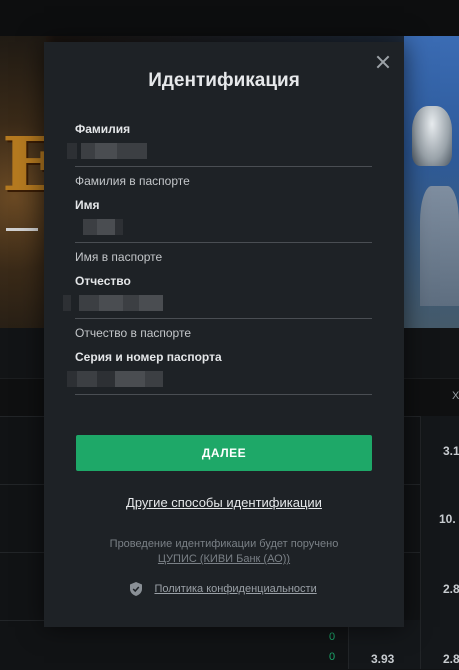 This screenshot has height=670, width=459. I want to click on name-label: Имя, so click(87, 205).